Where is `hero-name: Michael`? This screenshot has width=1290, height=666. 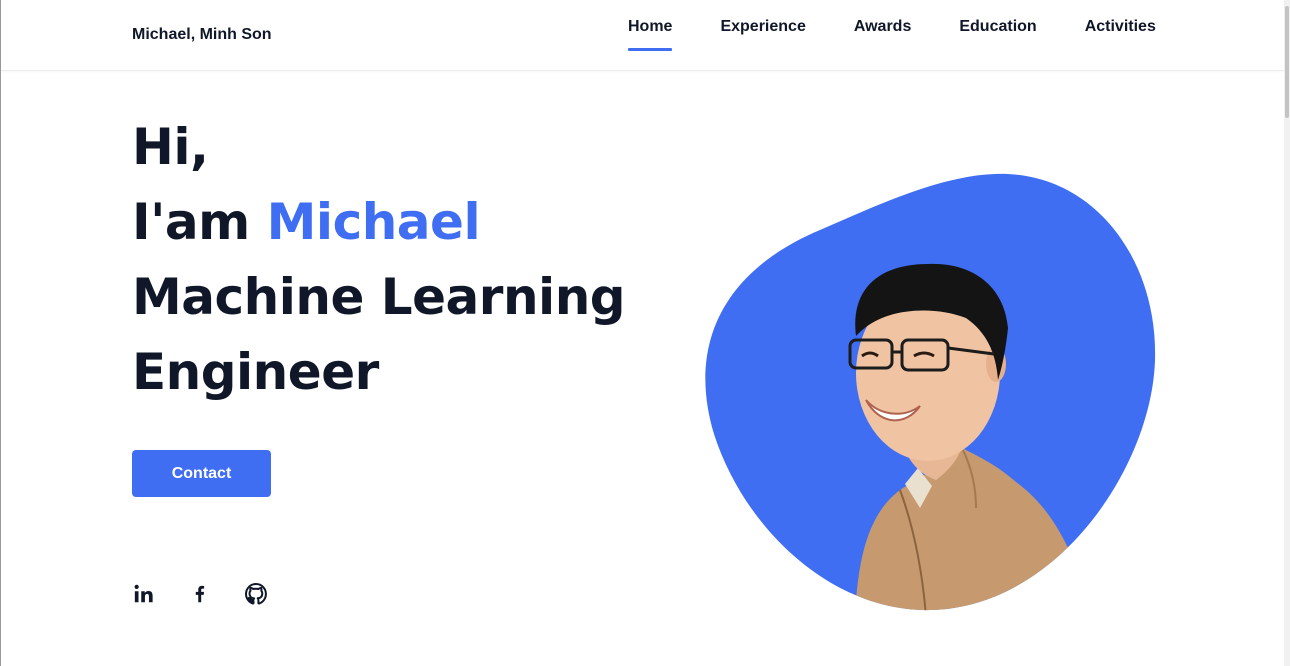 hero-name: Michael is located at coordinates (373, 222).